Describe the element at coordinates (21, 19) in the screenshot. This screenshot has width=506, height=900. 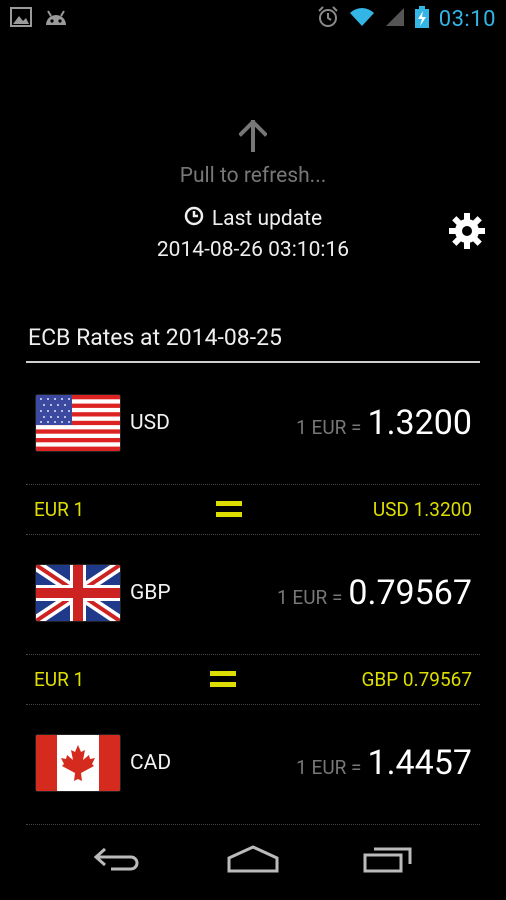
I see `image-icon` at that location.